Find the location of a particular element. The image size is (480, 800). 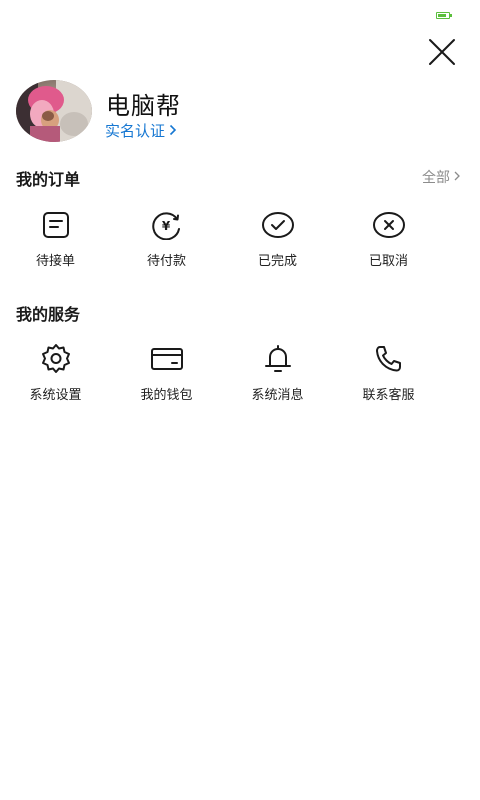

yuan-payment-icon: ¥ is located at coordinates (167, 225).